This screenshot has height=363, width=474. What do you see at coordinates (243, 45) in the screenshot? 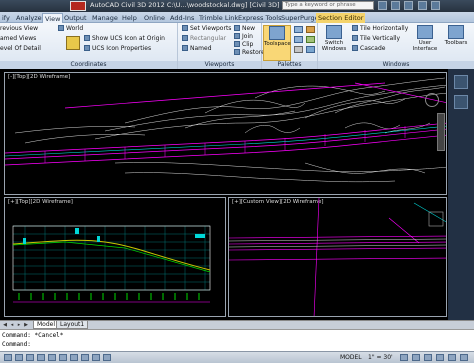
I see `clip-viewport-button: Clip` at bounding box center [243, 45].